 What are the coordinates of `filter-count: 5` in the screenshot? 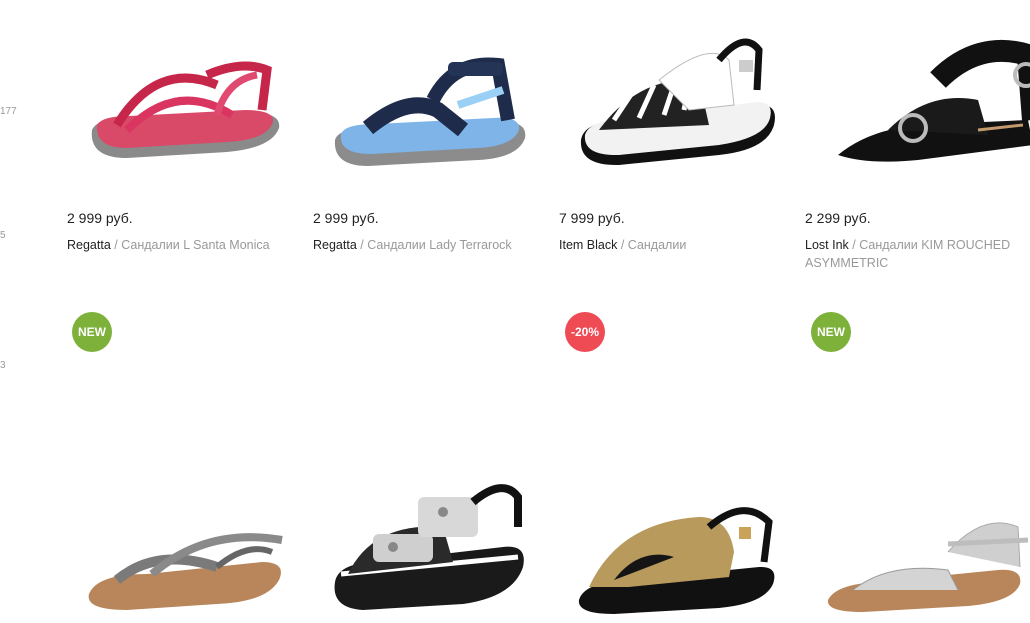 It's located at (3, 235).